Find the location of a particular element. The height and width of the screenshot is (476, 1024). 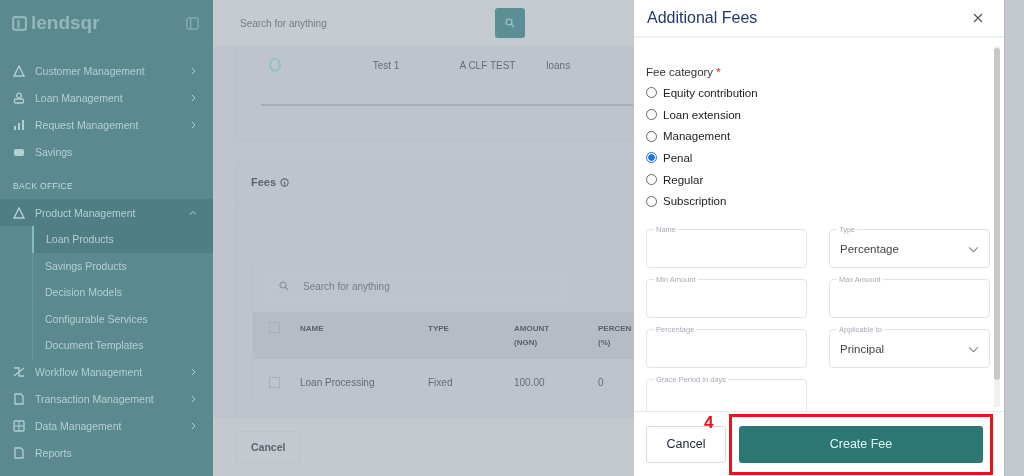

nav-item: Transaction Management is located at coordinates (106, 399).